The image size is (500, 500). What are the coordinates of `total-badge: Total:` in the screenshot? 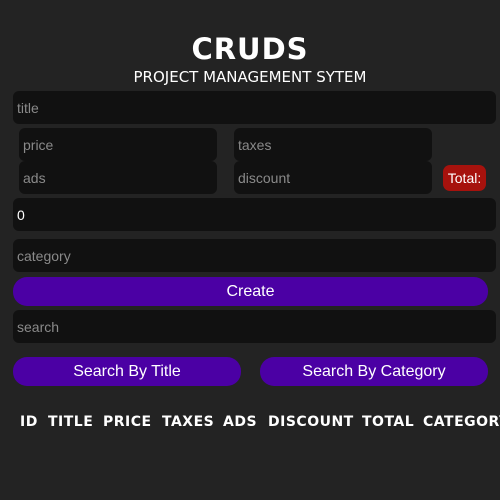 It's located at (464, 178).